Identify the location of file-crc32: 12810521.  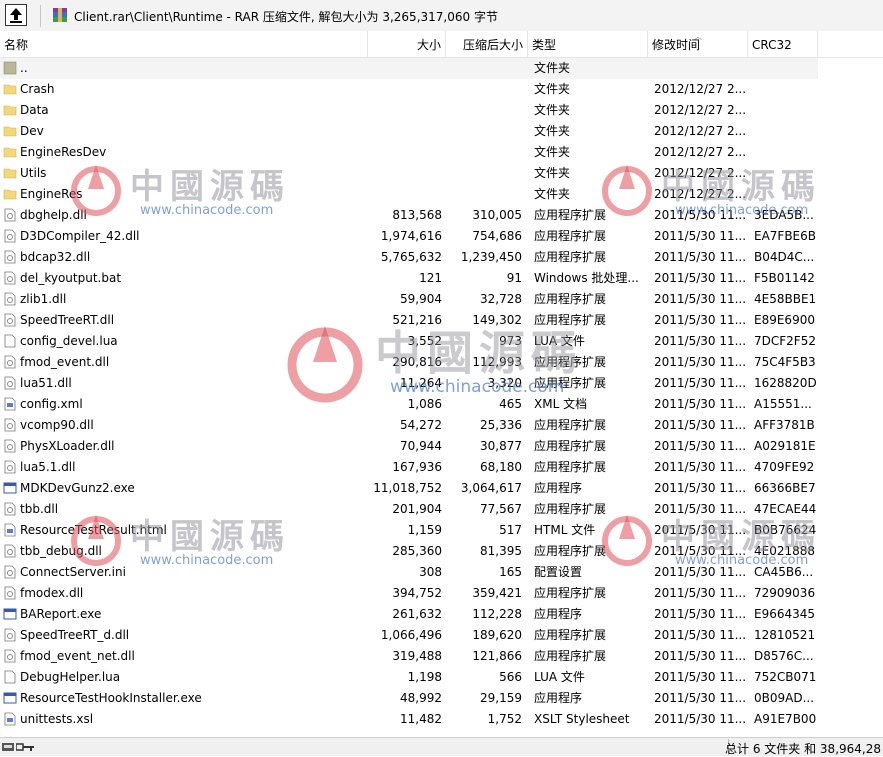
(785, 635).